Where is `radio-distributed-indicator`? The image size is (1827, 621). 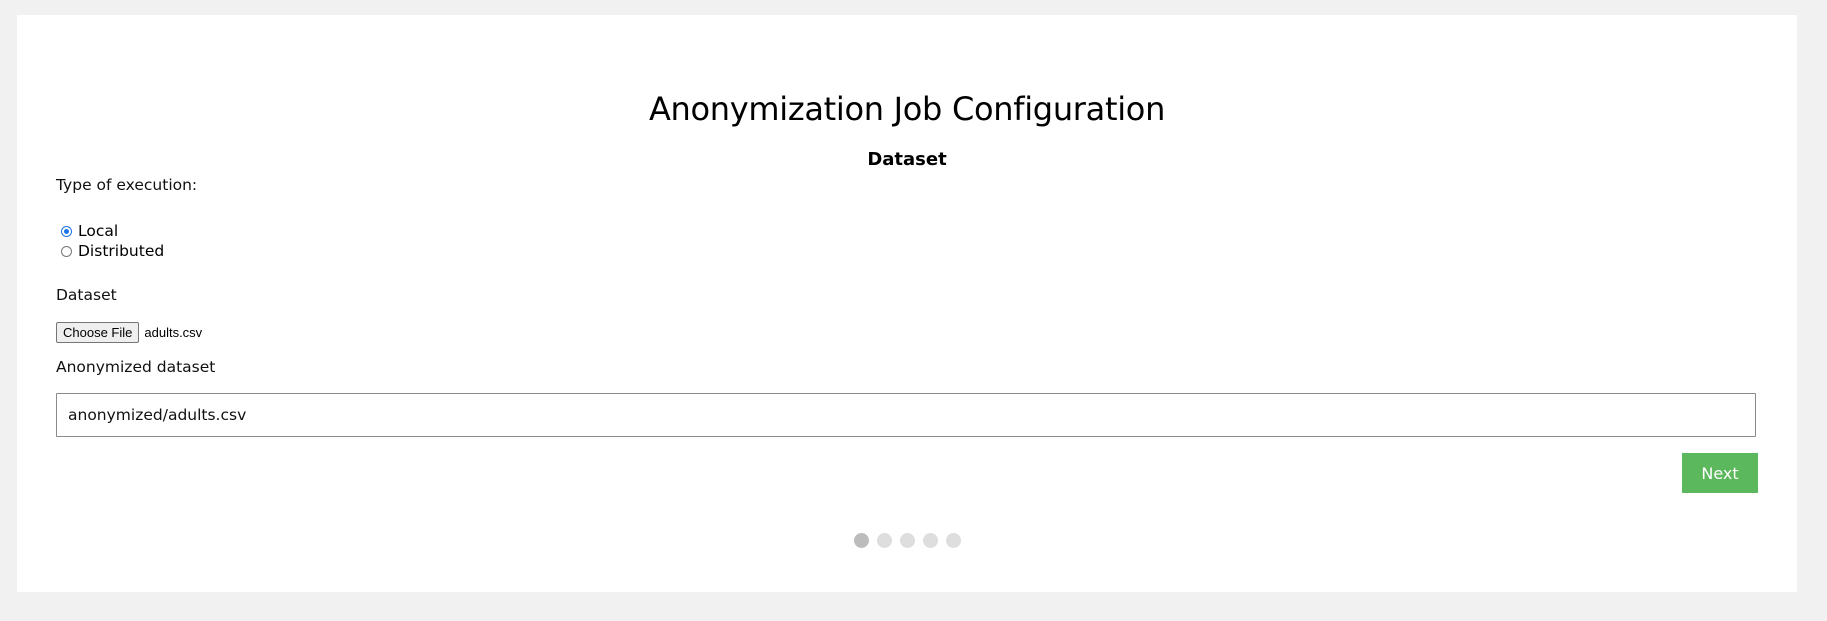
radio-distributed-indicator is located at coordinates (66, 251).